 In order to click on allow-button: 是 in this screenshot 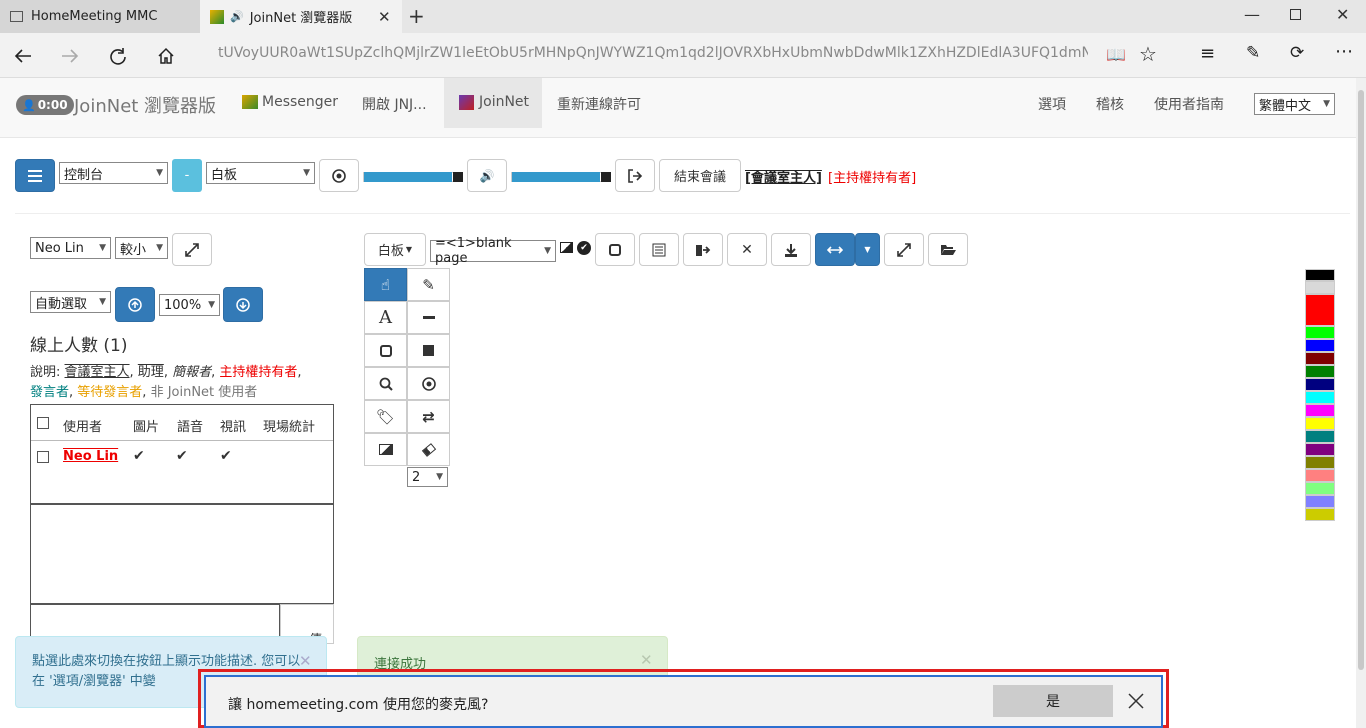, I will do `click(1053, 701)`.